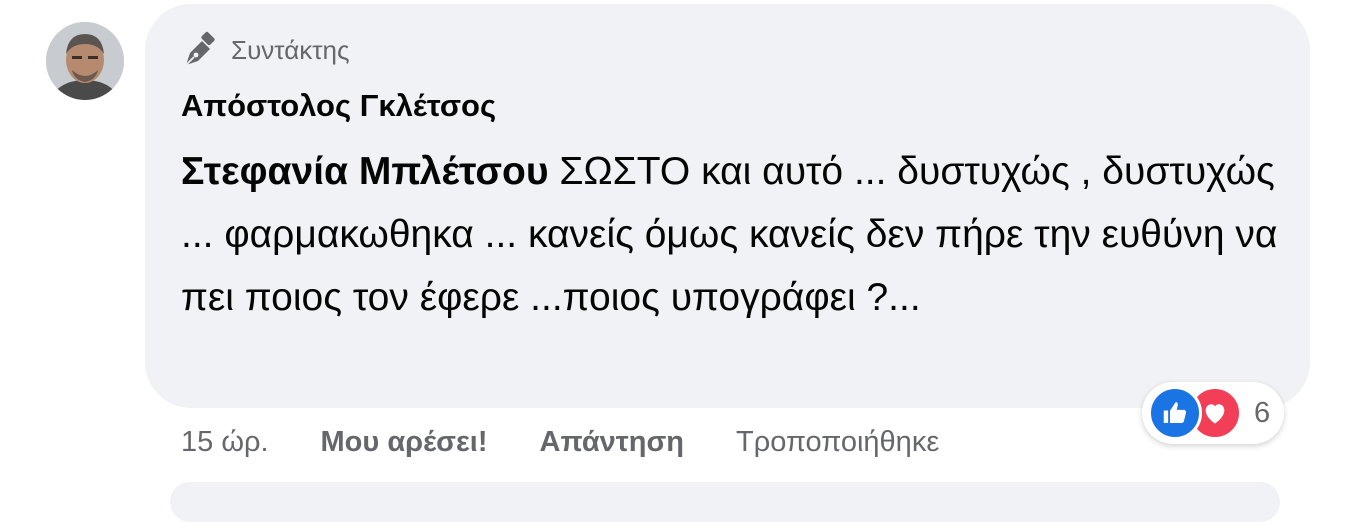  I want to click on author-name: Απόστολος Γκλέτσος, so click(338, 106).